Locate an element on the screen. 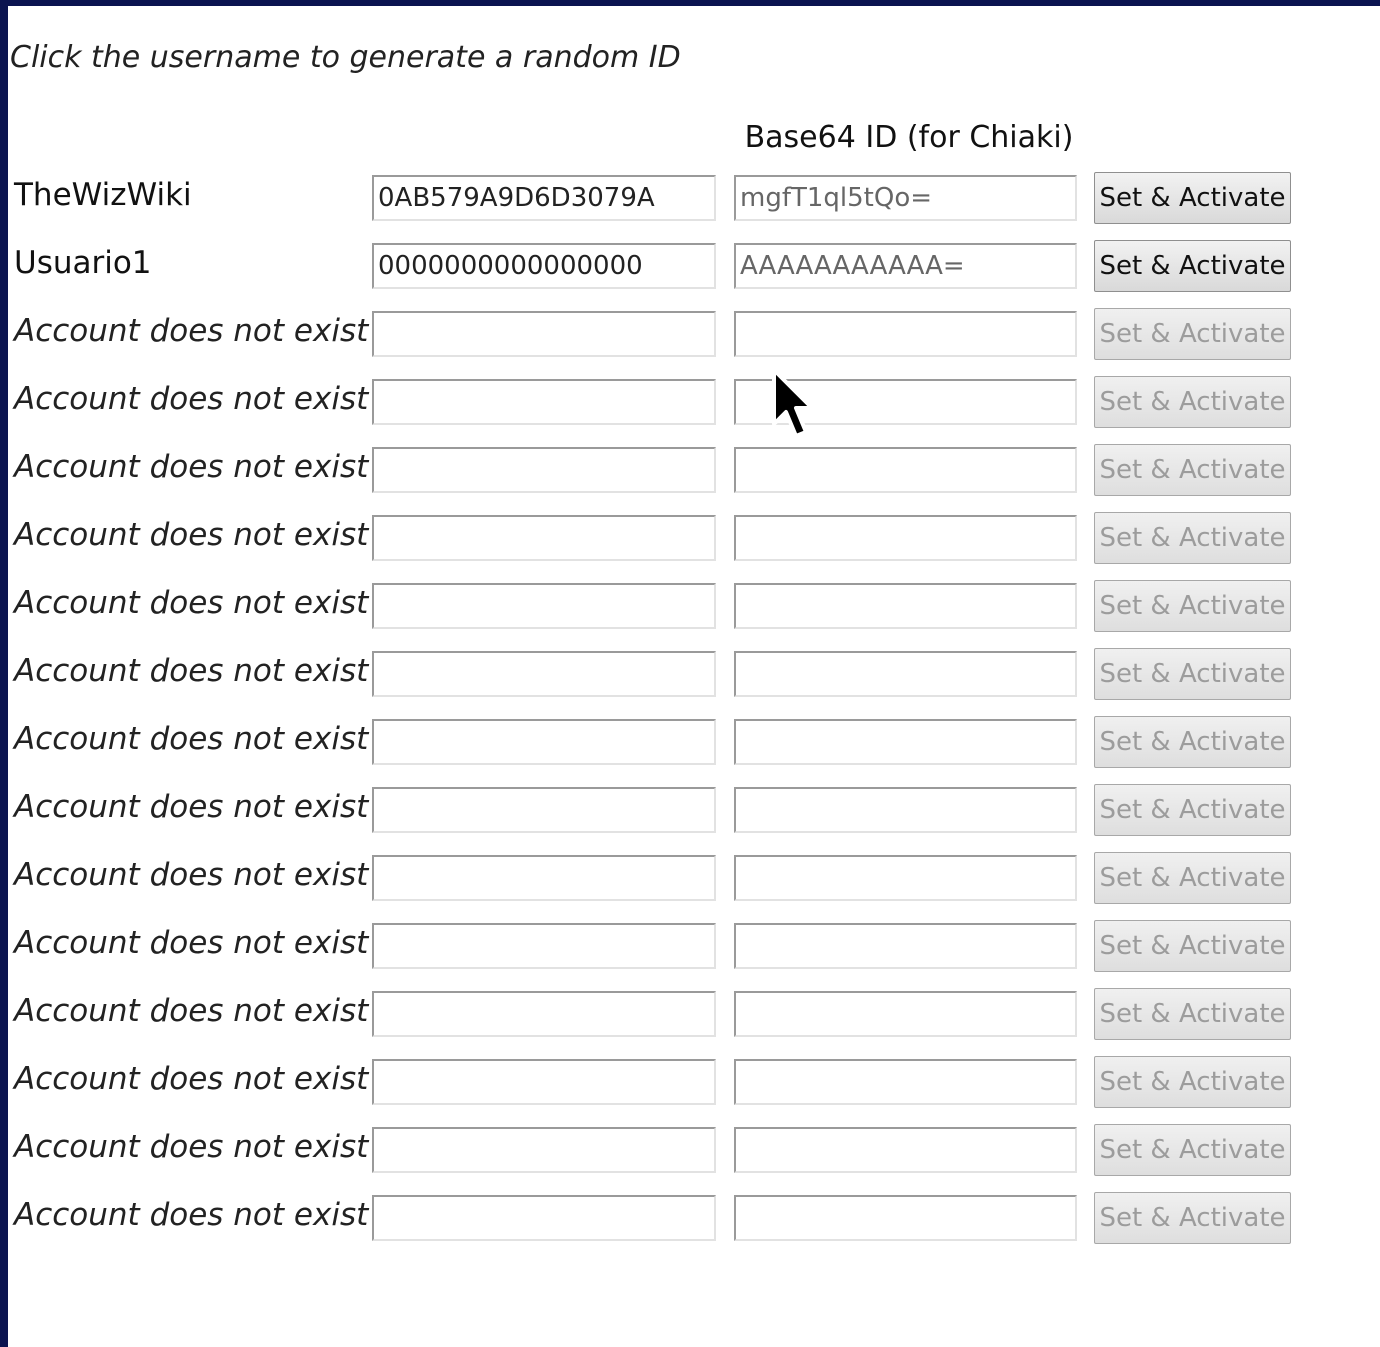 This screenshot has width=1380, height=1347. account-row: TheWizWiki Set & Activate is located at coordinates (694, 198).